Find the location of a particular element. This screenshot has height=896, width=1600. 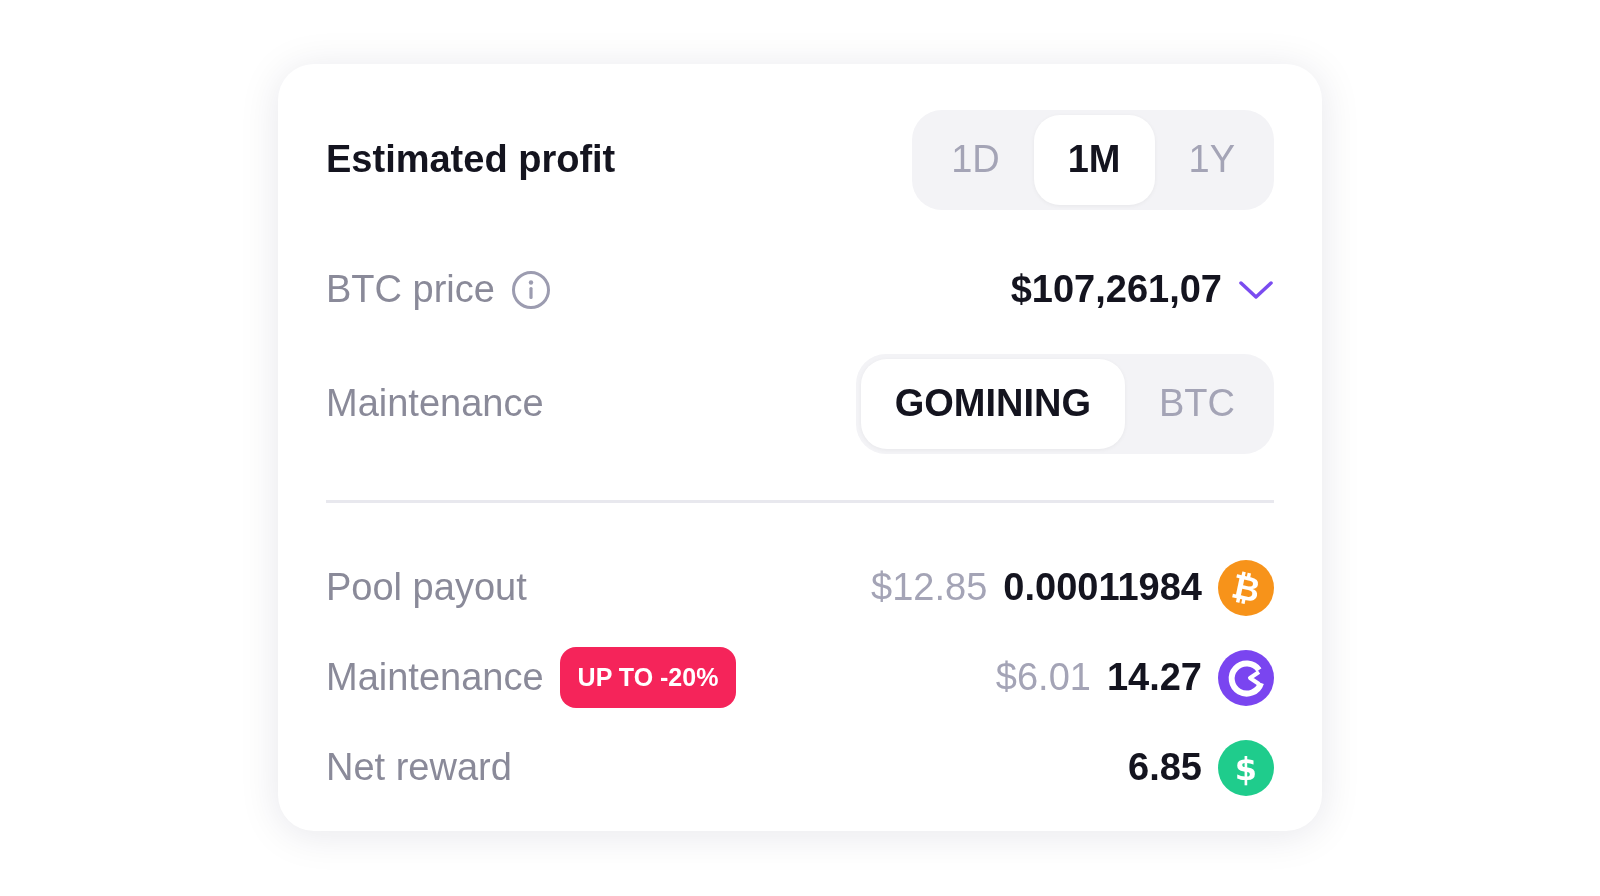

chevron-down-icon is located at coordinates (1256, 289).